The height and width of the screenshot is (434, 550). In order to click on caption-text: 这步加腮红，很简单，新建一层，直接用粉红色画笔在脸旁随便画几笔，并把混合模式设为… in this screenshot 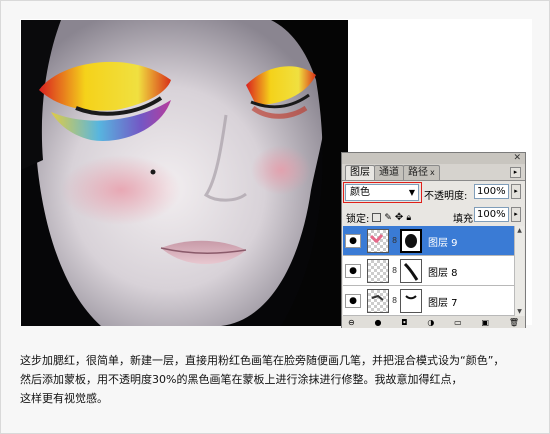, I will do `click(282, 379)`.